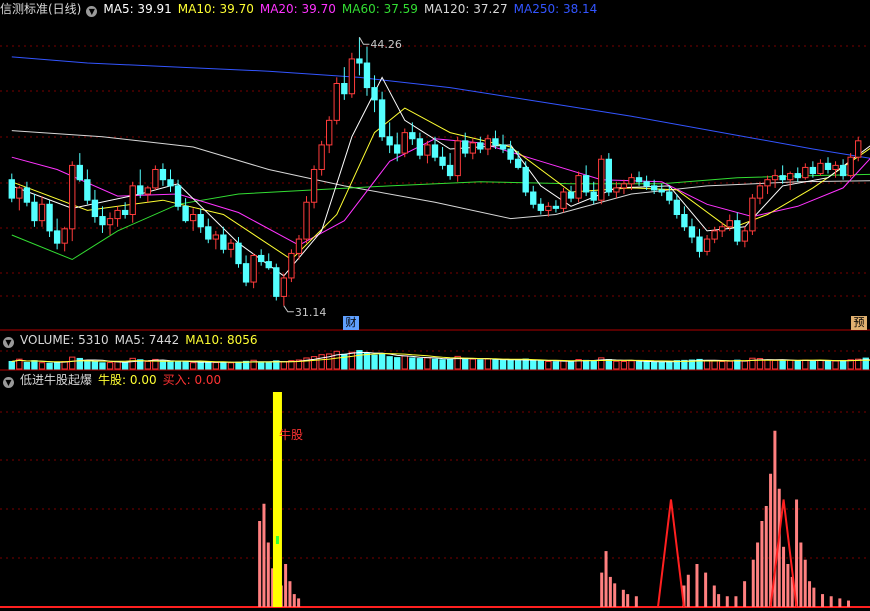 The height and width of the screenshot is (611, 870). I want to click on vol-legend-ma10: MA10: 8056, so click(221, 340).